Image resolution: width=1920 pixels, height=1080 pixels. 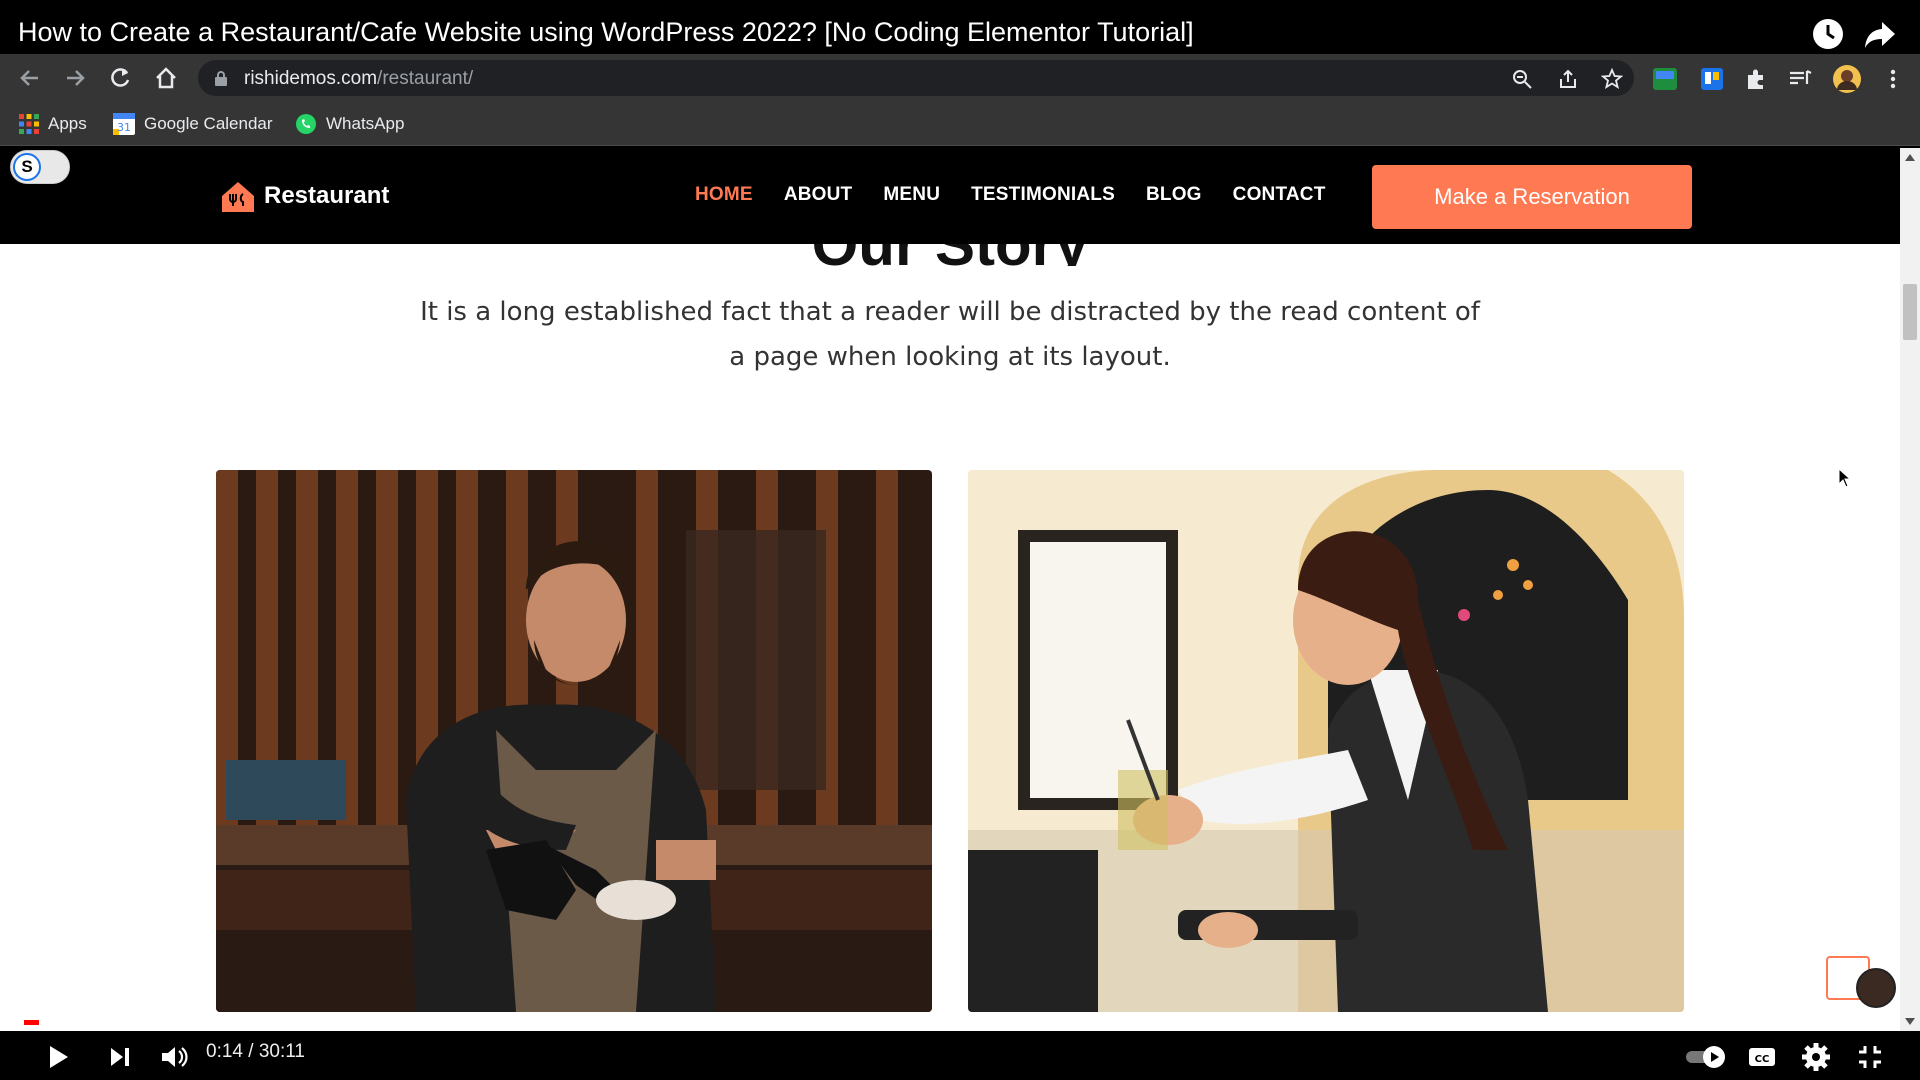 I want to click on page-scrollbar, so click(x=1910, y=589).